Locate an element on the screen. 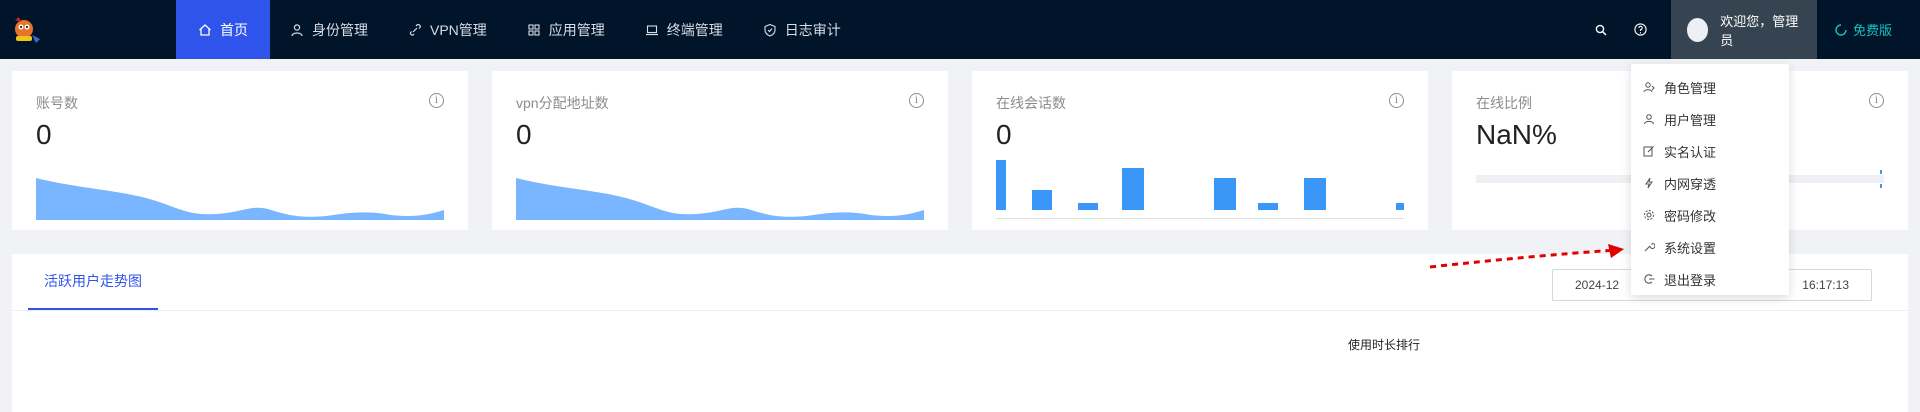  menu-item-user-management: 用户管理 is located at coordinates (1710, 119).